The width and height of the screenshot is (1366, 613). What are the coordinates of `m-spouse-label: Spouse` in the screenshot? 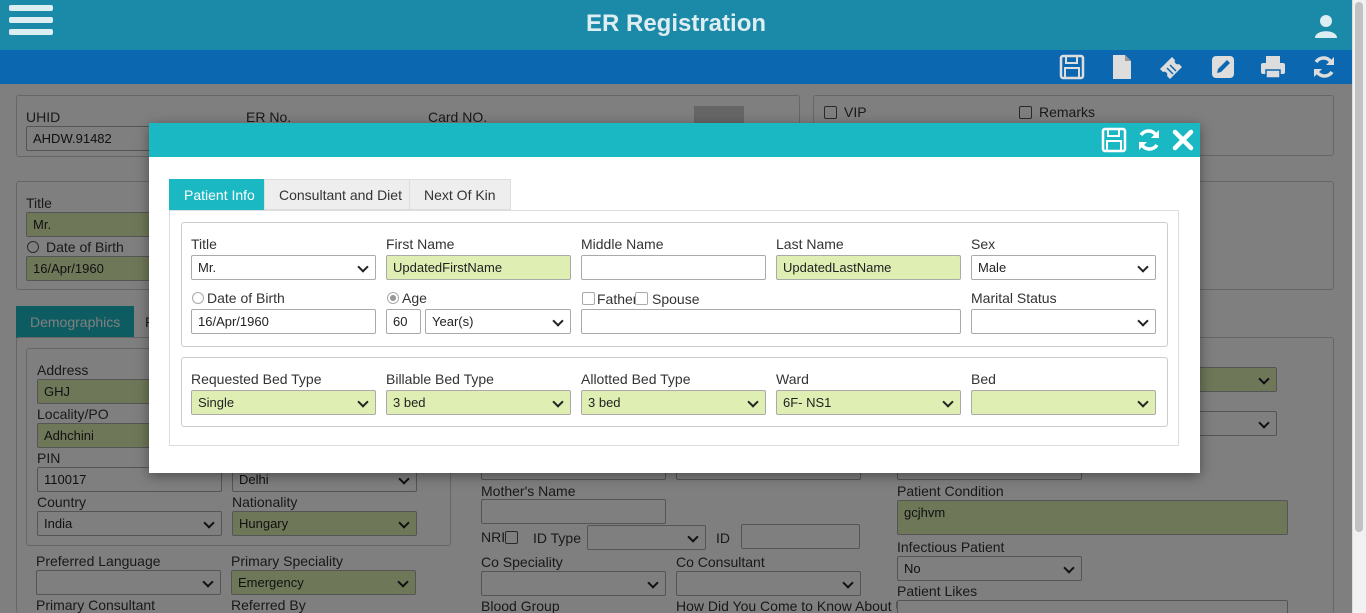 It's located at (676, 299).